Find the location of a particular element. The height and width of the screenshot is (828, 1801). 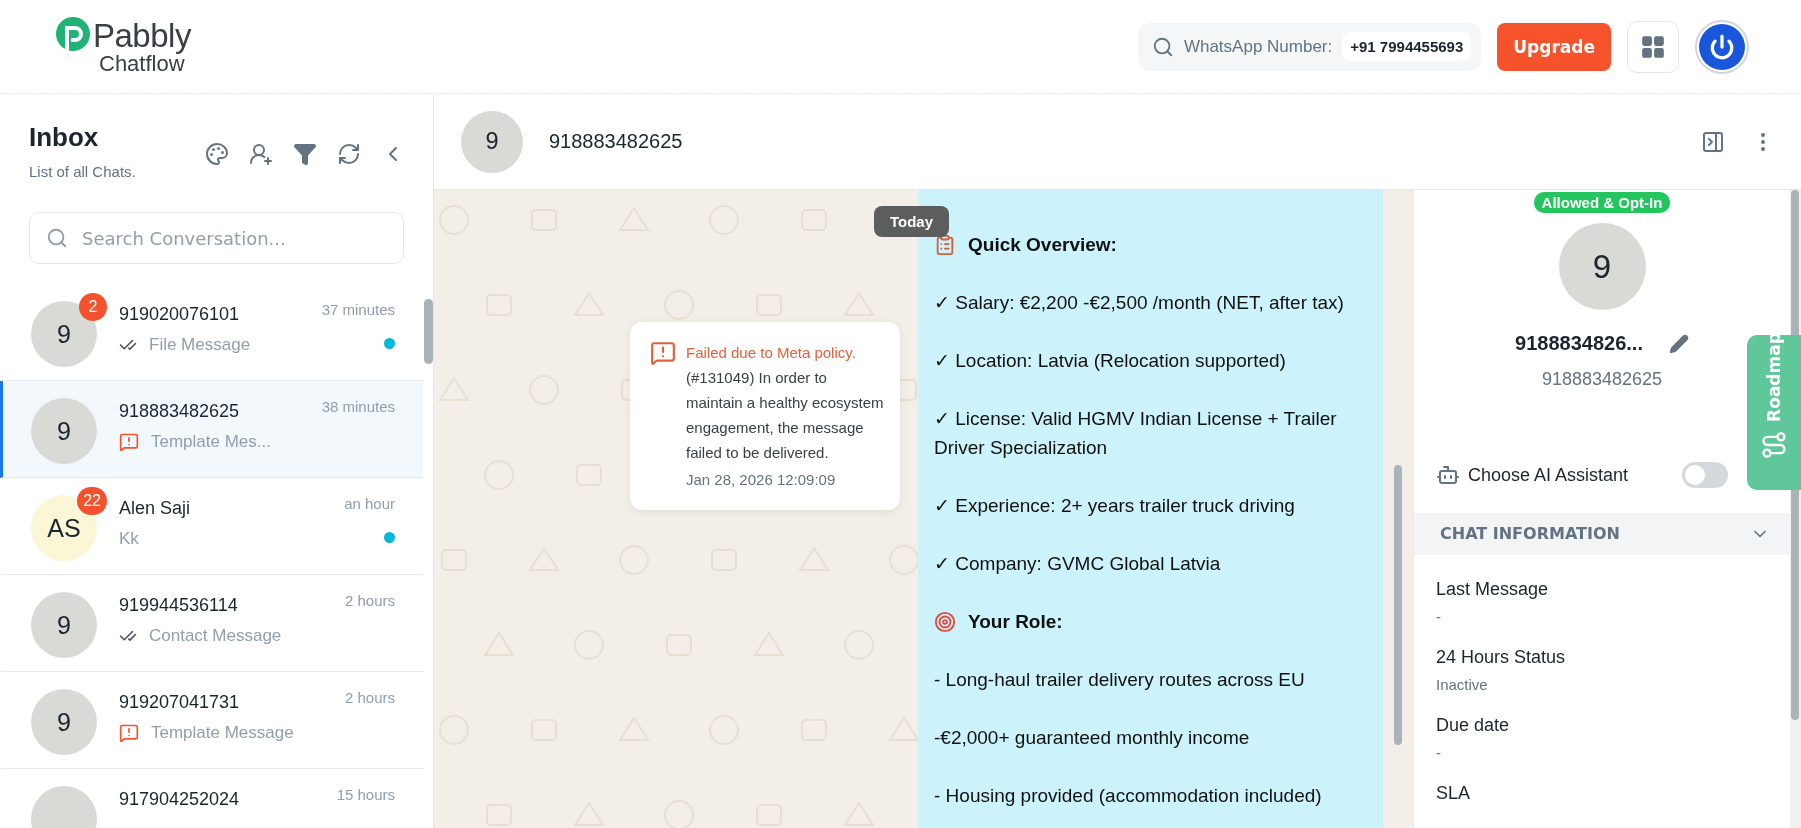

route-icon is located at coordinates (1774, 444).